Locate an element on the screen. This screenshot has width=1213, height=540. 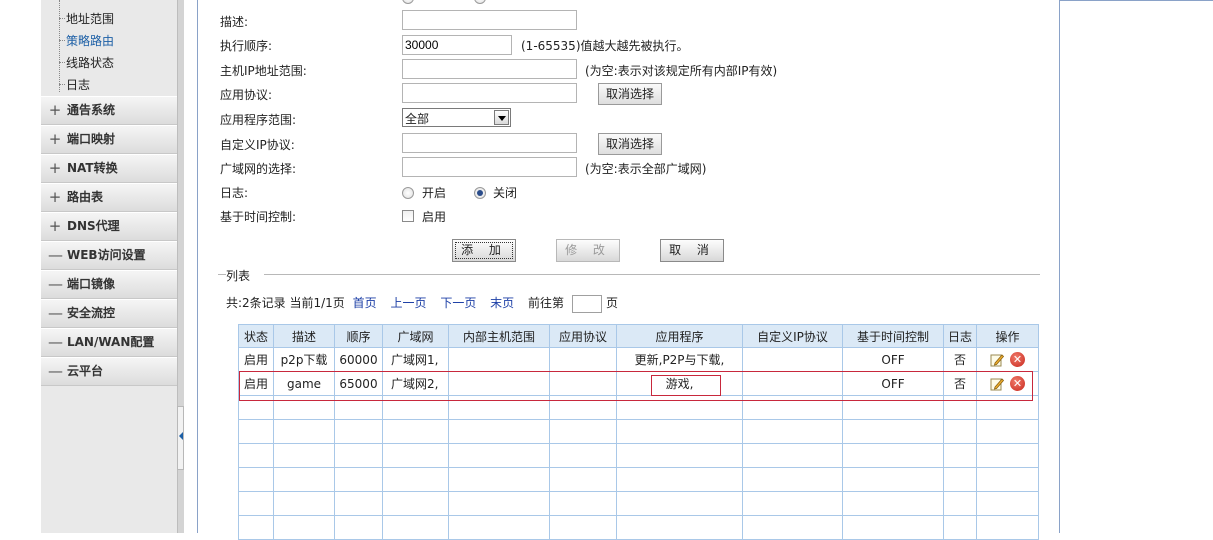
left-margin is located at coordinates (20, 266).